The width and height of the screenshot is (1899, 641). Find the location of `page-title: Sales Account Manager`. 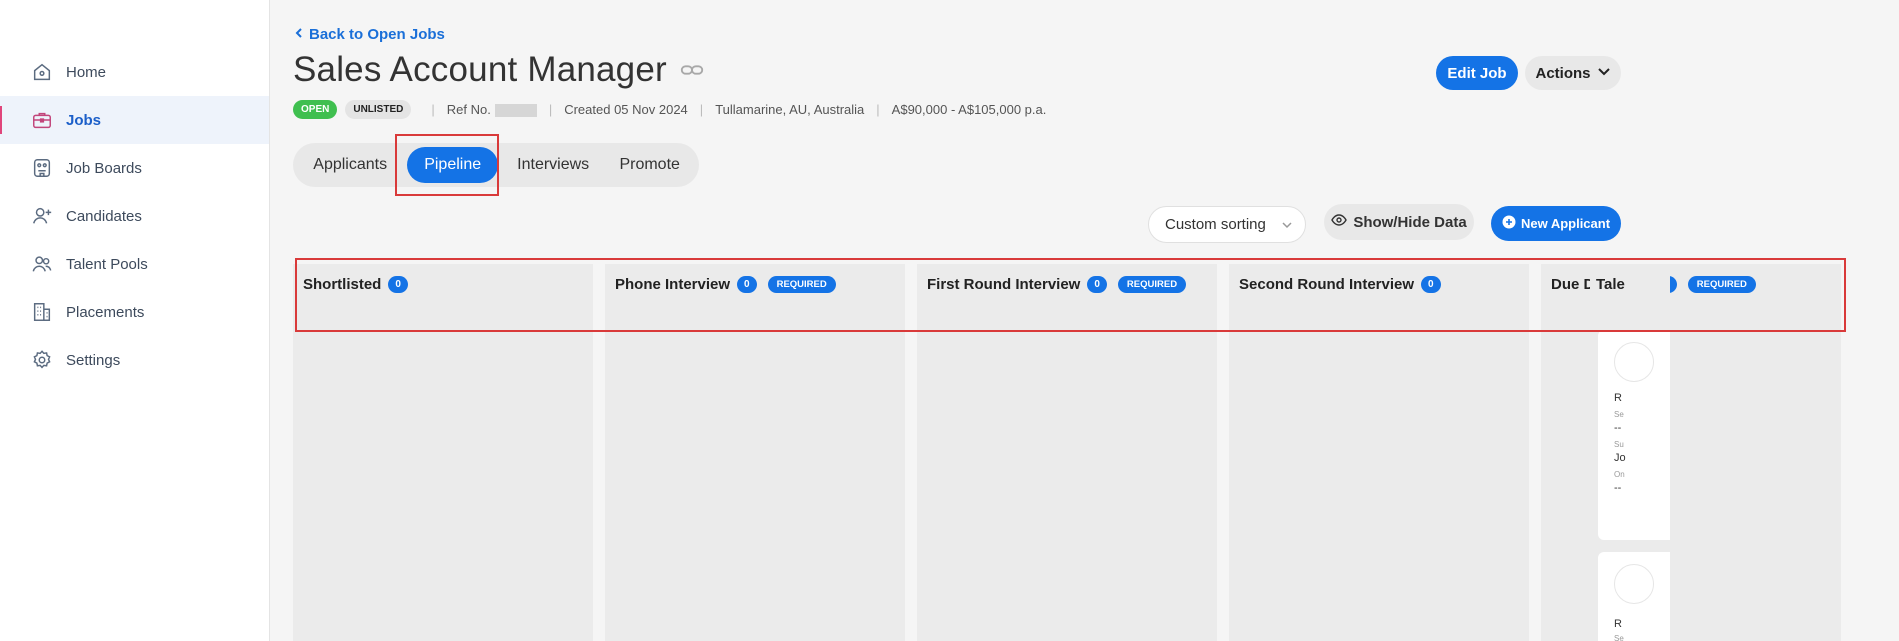

page-title: Sales Account Manager is located at coordinates (480, 69).